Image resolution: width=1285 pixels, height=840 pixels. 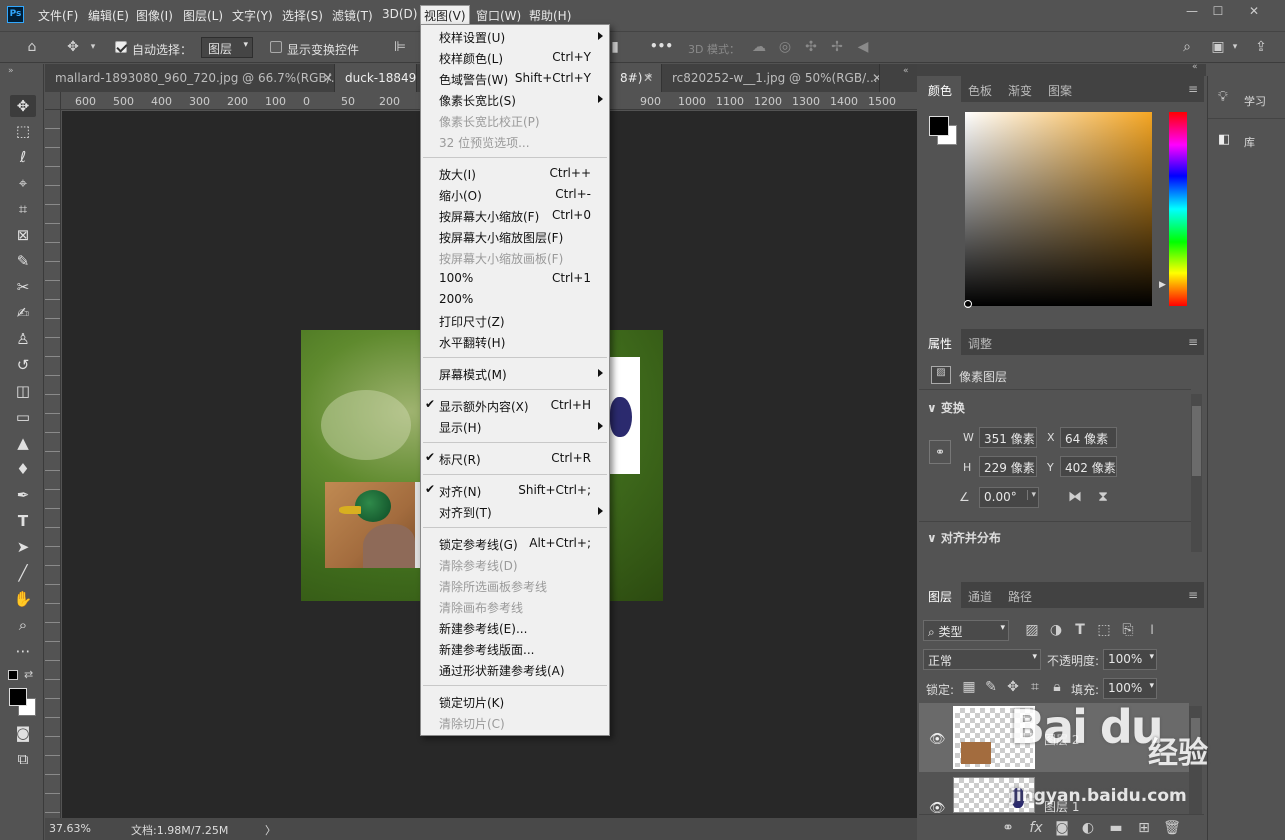 What do you see at coordinates (23, 625) in the screenshot?
I see `zoom-tool-icon: ⌕` at bounding box center [23, 625].